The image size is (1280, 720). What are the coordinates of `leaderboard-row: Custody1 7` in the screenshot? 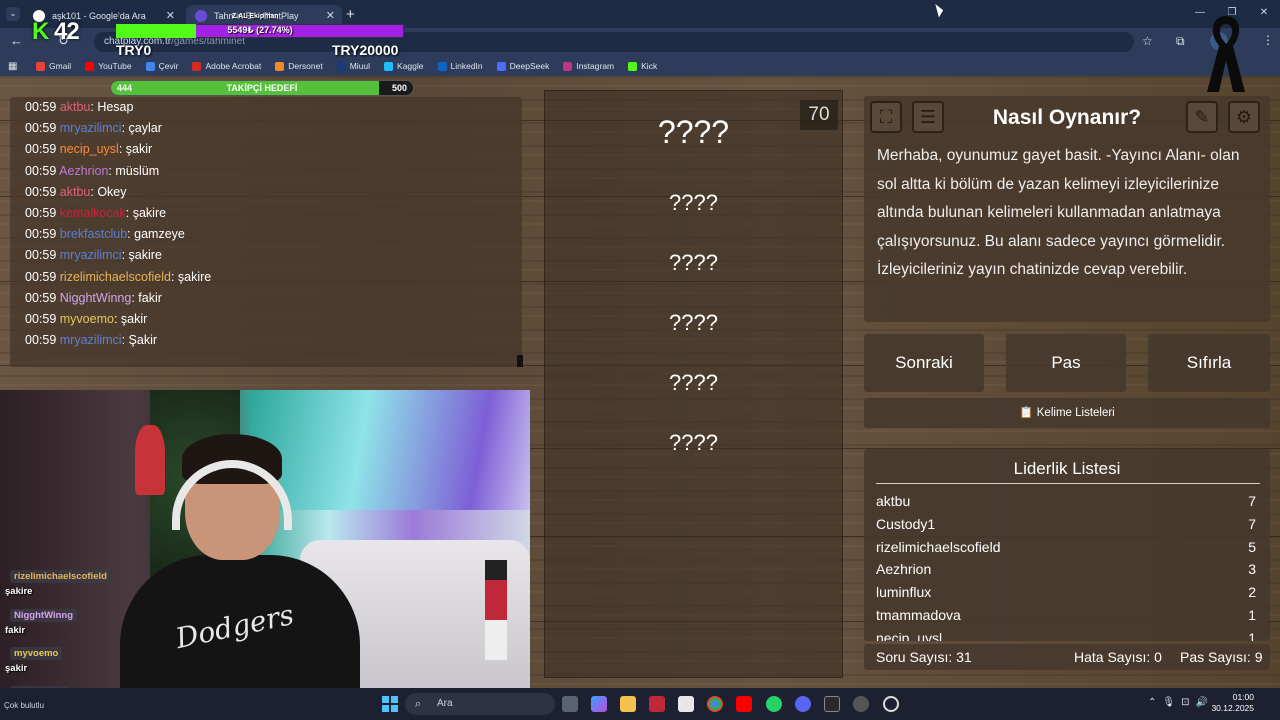 It's located at (1066, 524).